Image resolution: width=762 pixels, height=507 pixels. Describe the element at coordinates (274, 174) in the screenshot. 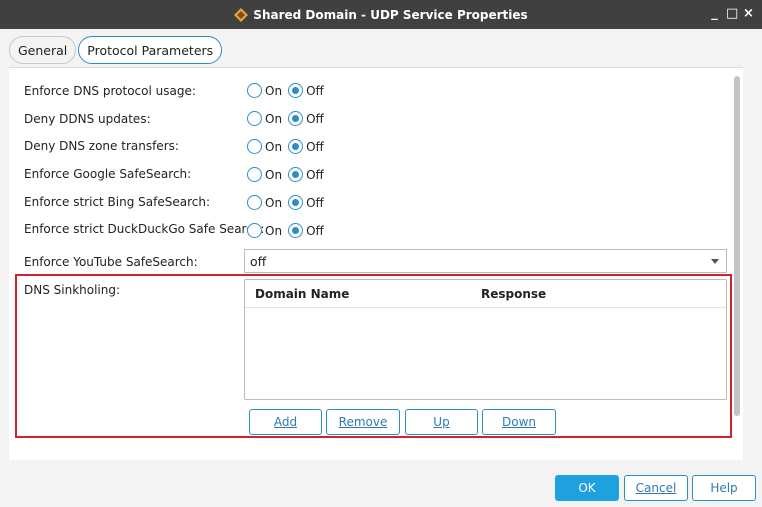

I see `google-safesearch-on-label: On` at that location.